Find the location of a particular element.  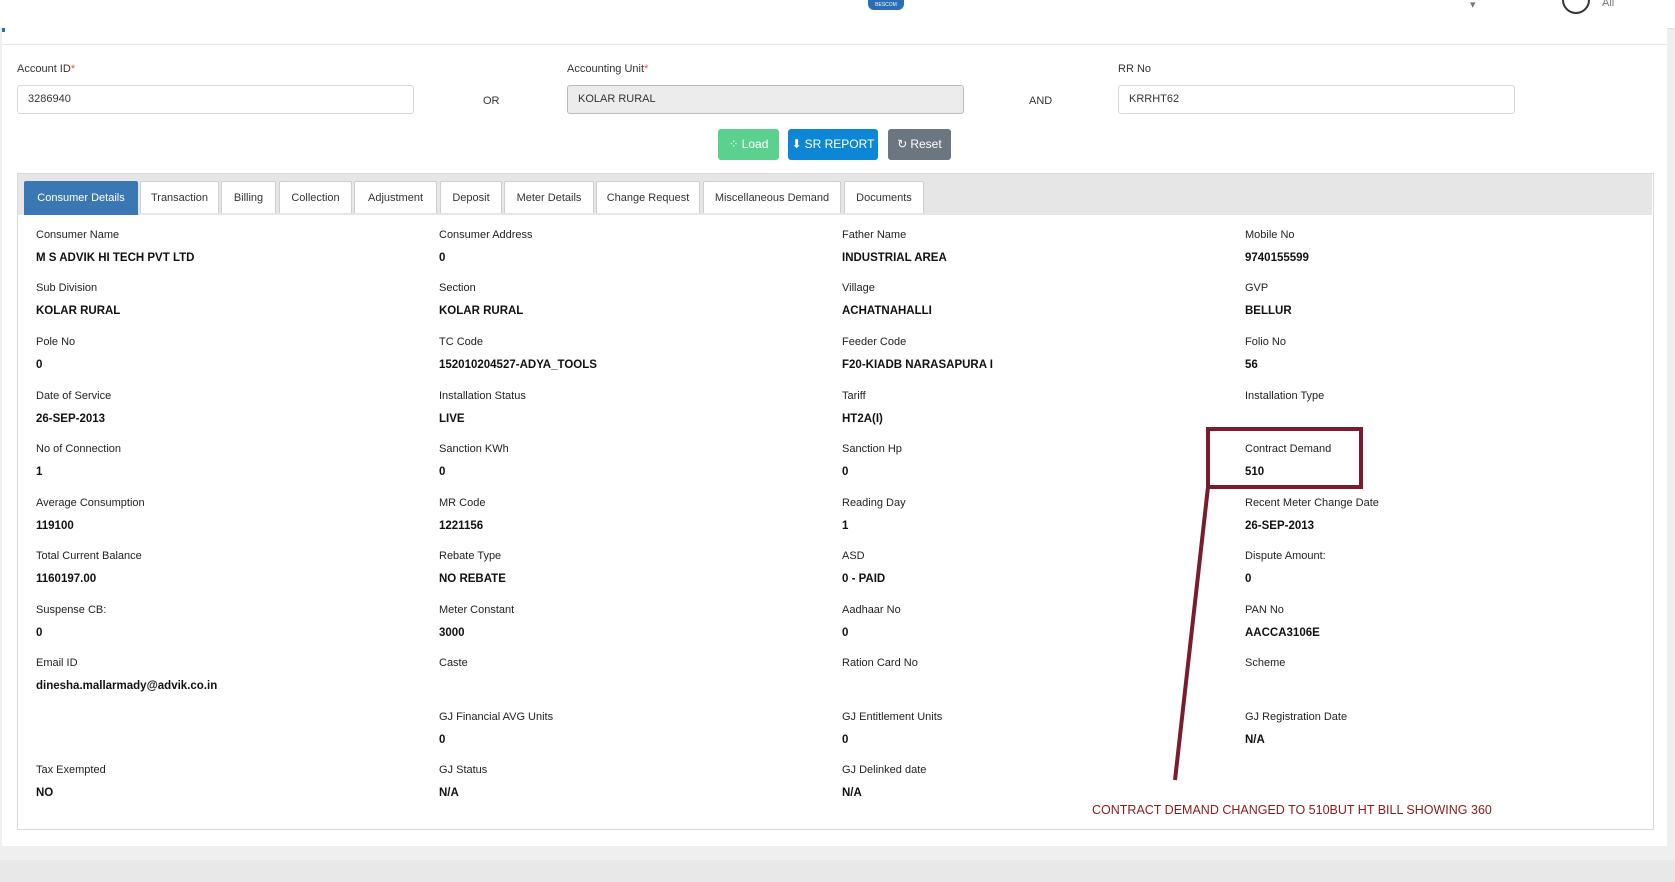

footer-strip is located at coordinates (837, 871).